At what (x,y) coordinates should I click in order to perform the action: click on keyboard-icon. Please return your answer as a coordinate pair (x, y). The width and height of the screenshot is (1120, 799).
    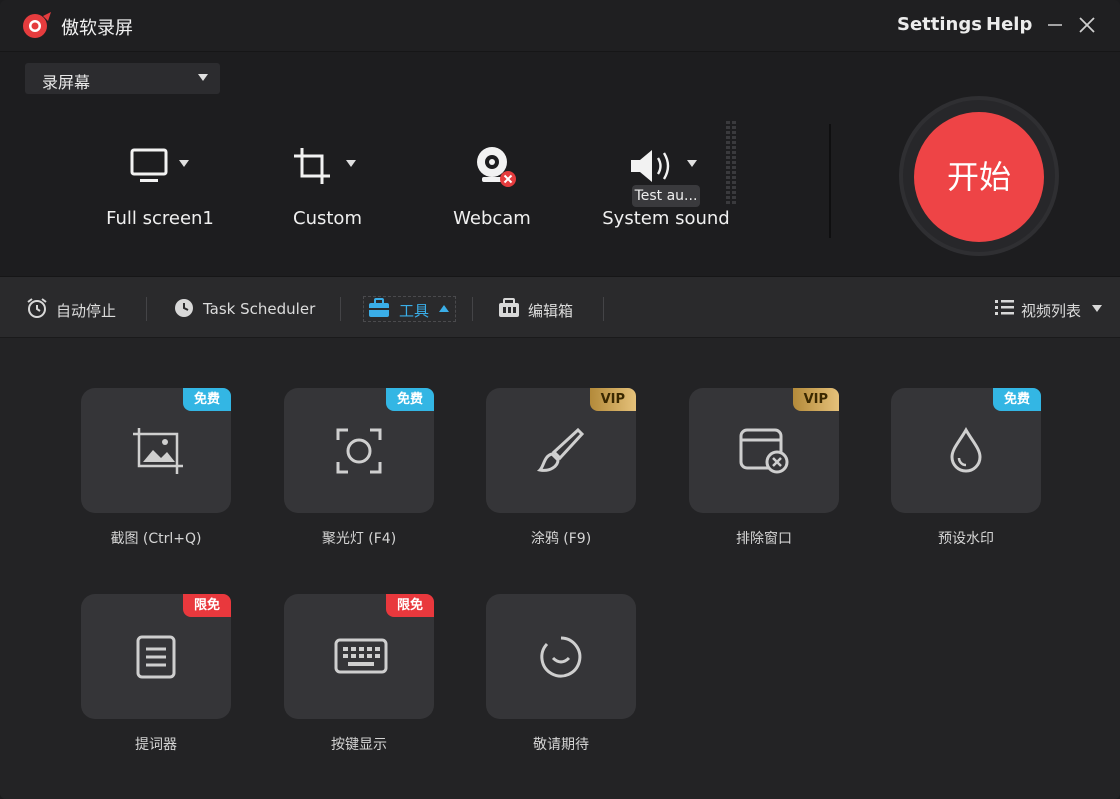
    Looking at the image, I should click on (361, 656).